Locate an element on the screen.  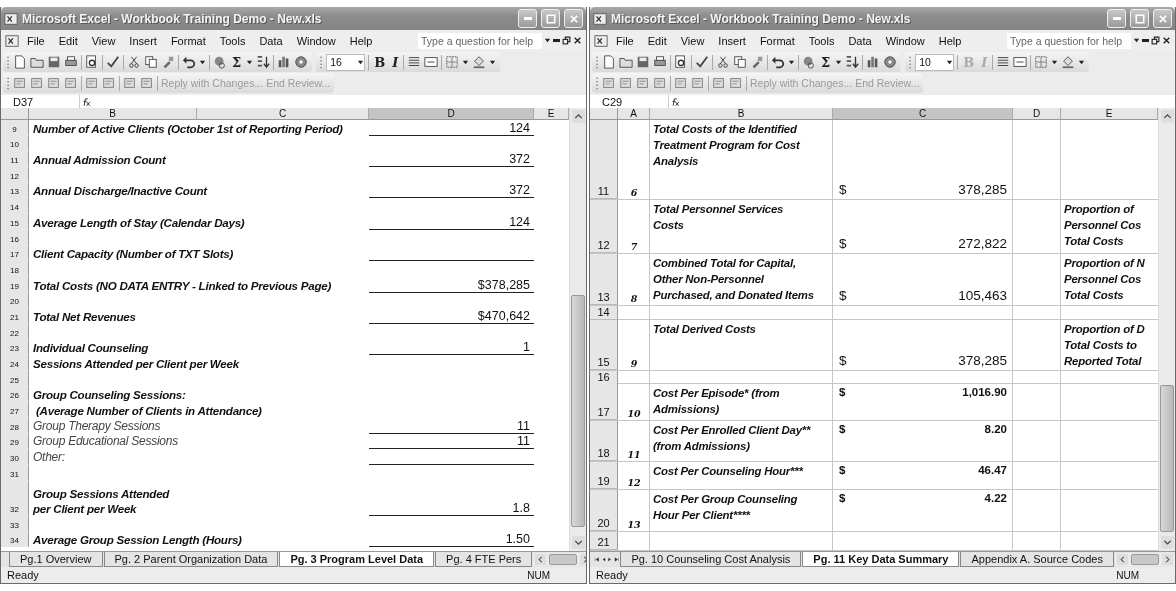
globe-link-icon is located at coordinates (220, 62).